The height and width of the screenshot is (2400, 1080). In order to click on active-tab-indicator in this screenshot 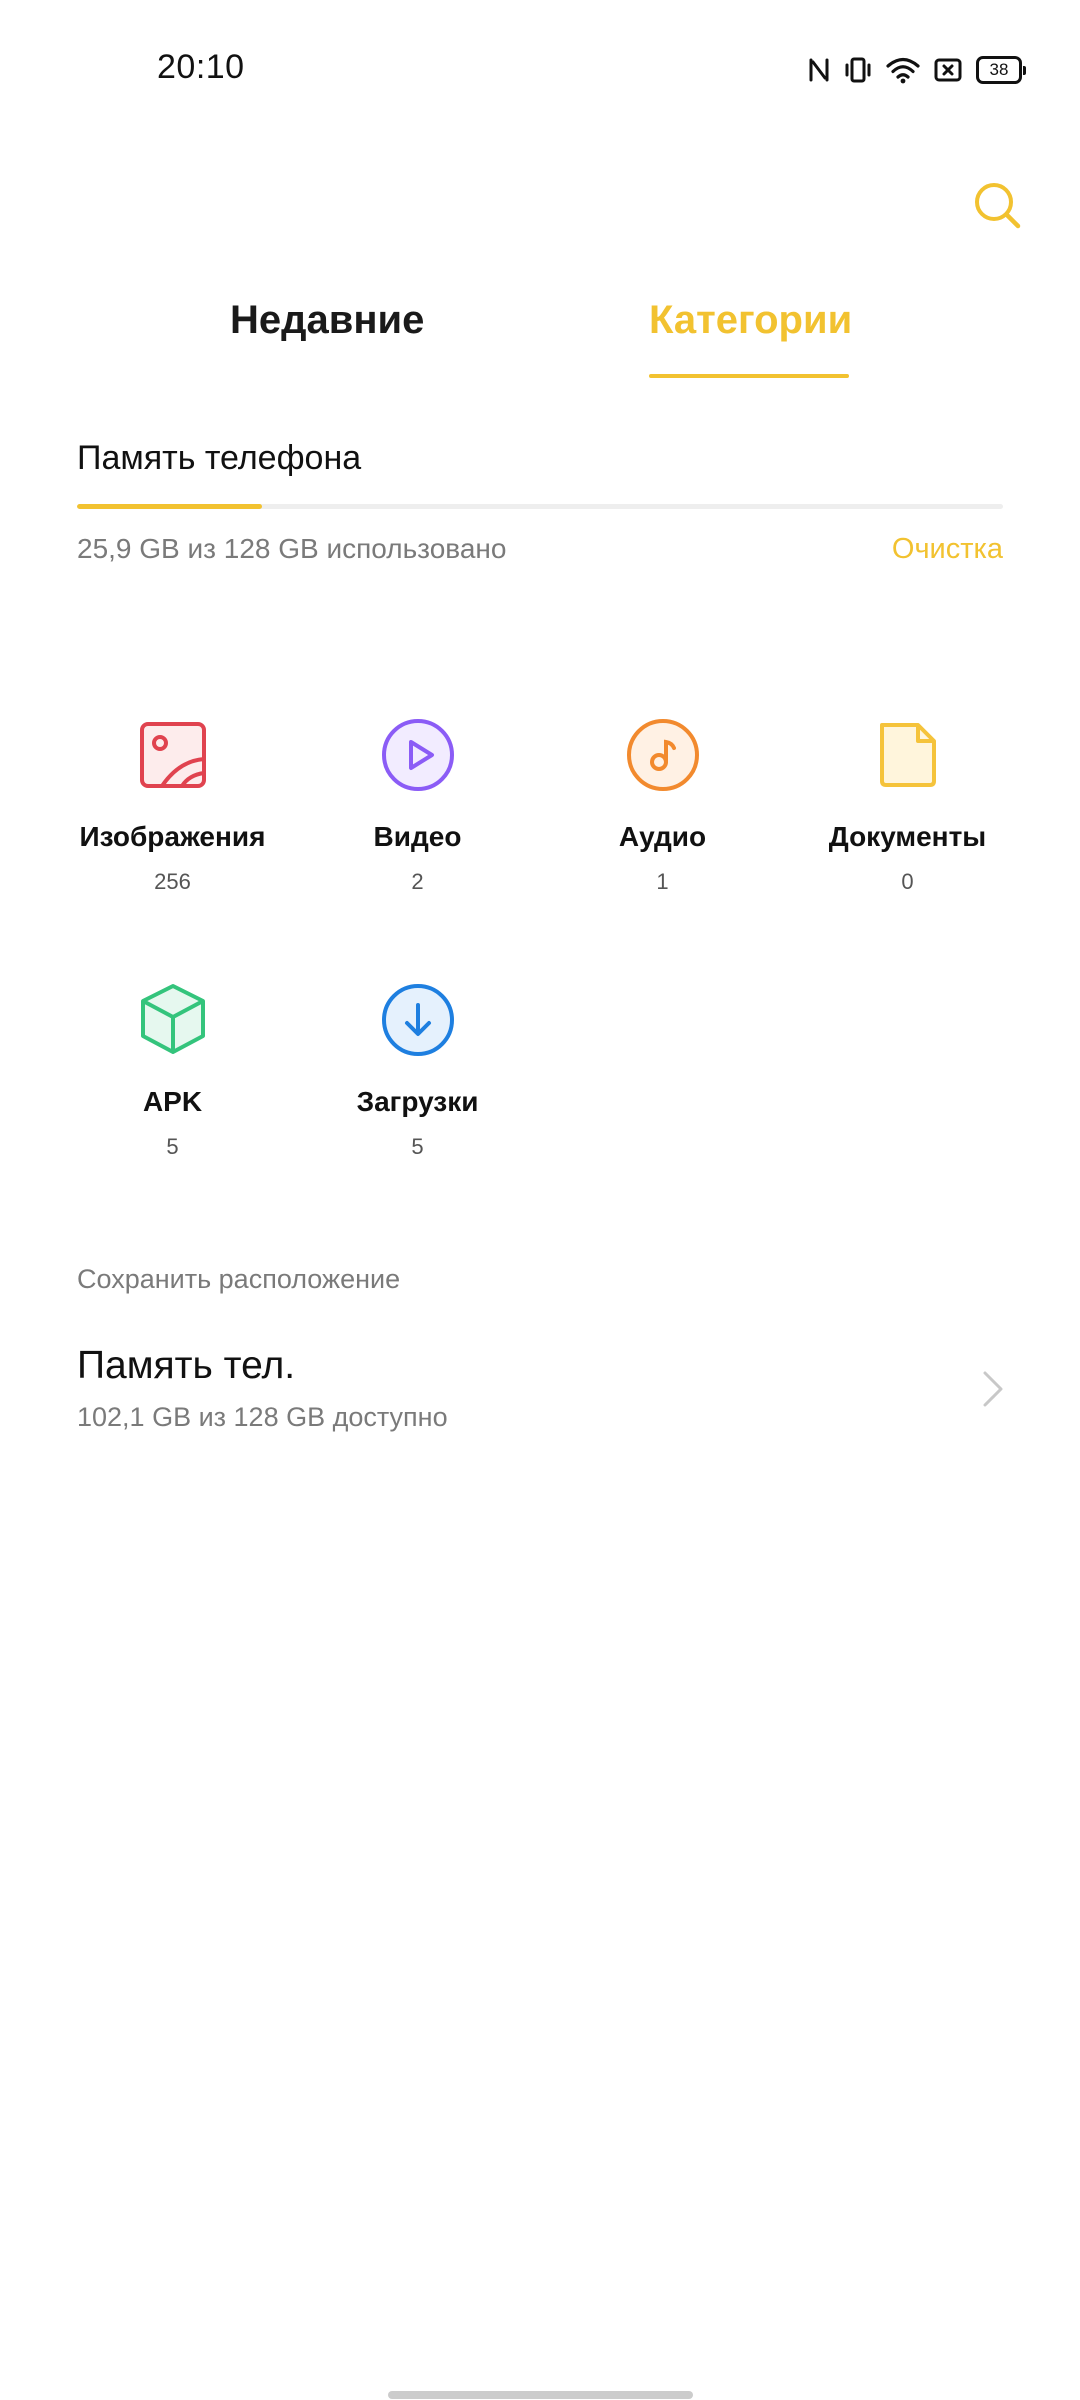, I will do `click(749, 376)`.